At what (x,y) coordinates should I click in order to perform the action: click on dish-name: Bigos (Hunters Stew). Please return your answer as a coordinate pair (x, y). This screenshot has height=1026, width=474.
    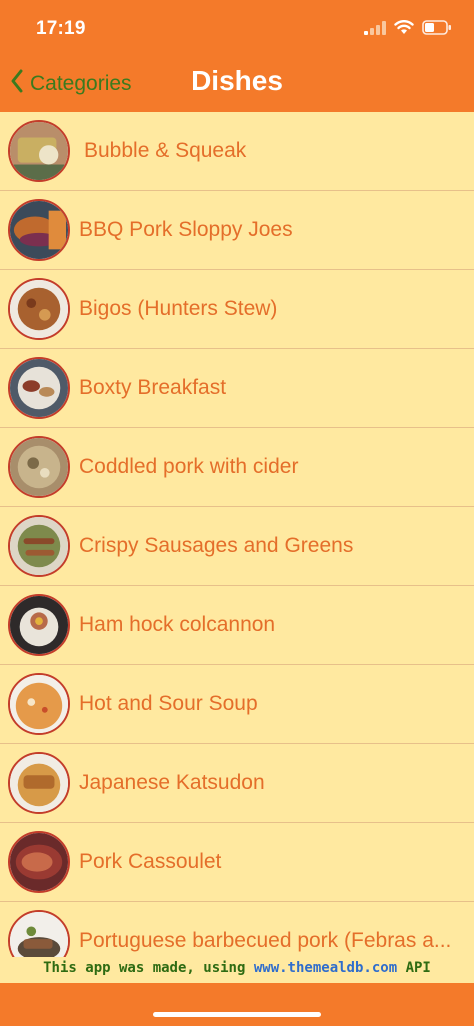
    Looking at the image, I should click on (178, 308).